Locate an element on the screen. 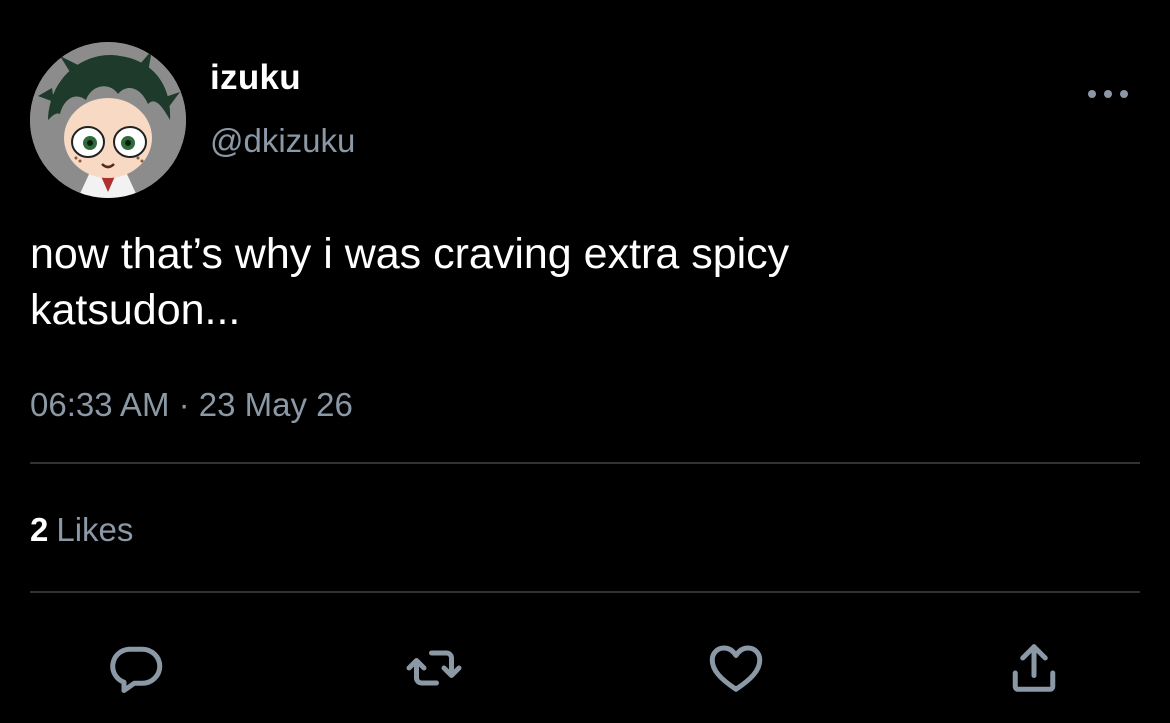  reply-button is located at coordinates (136, 668).